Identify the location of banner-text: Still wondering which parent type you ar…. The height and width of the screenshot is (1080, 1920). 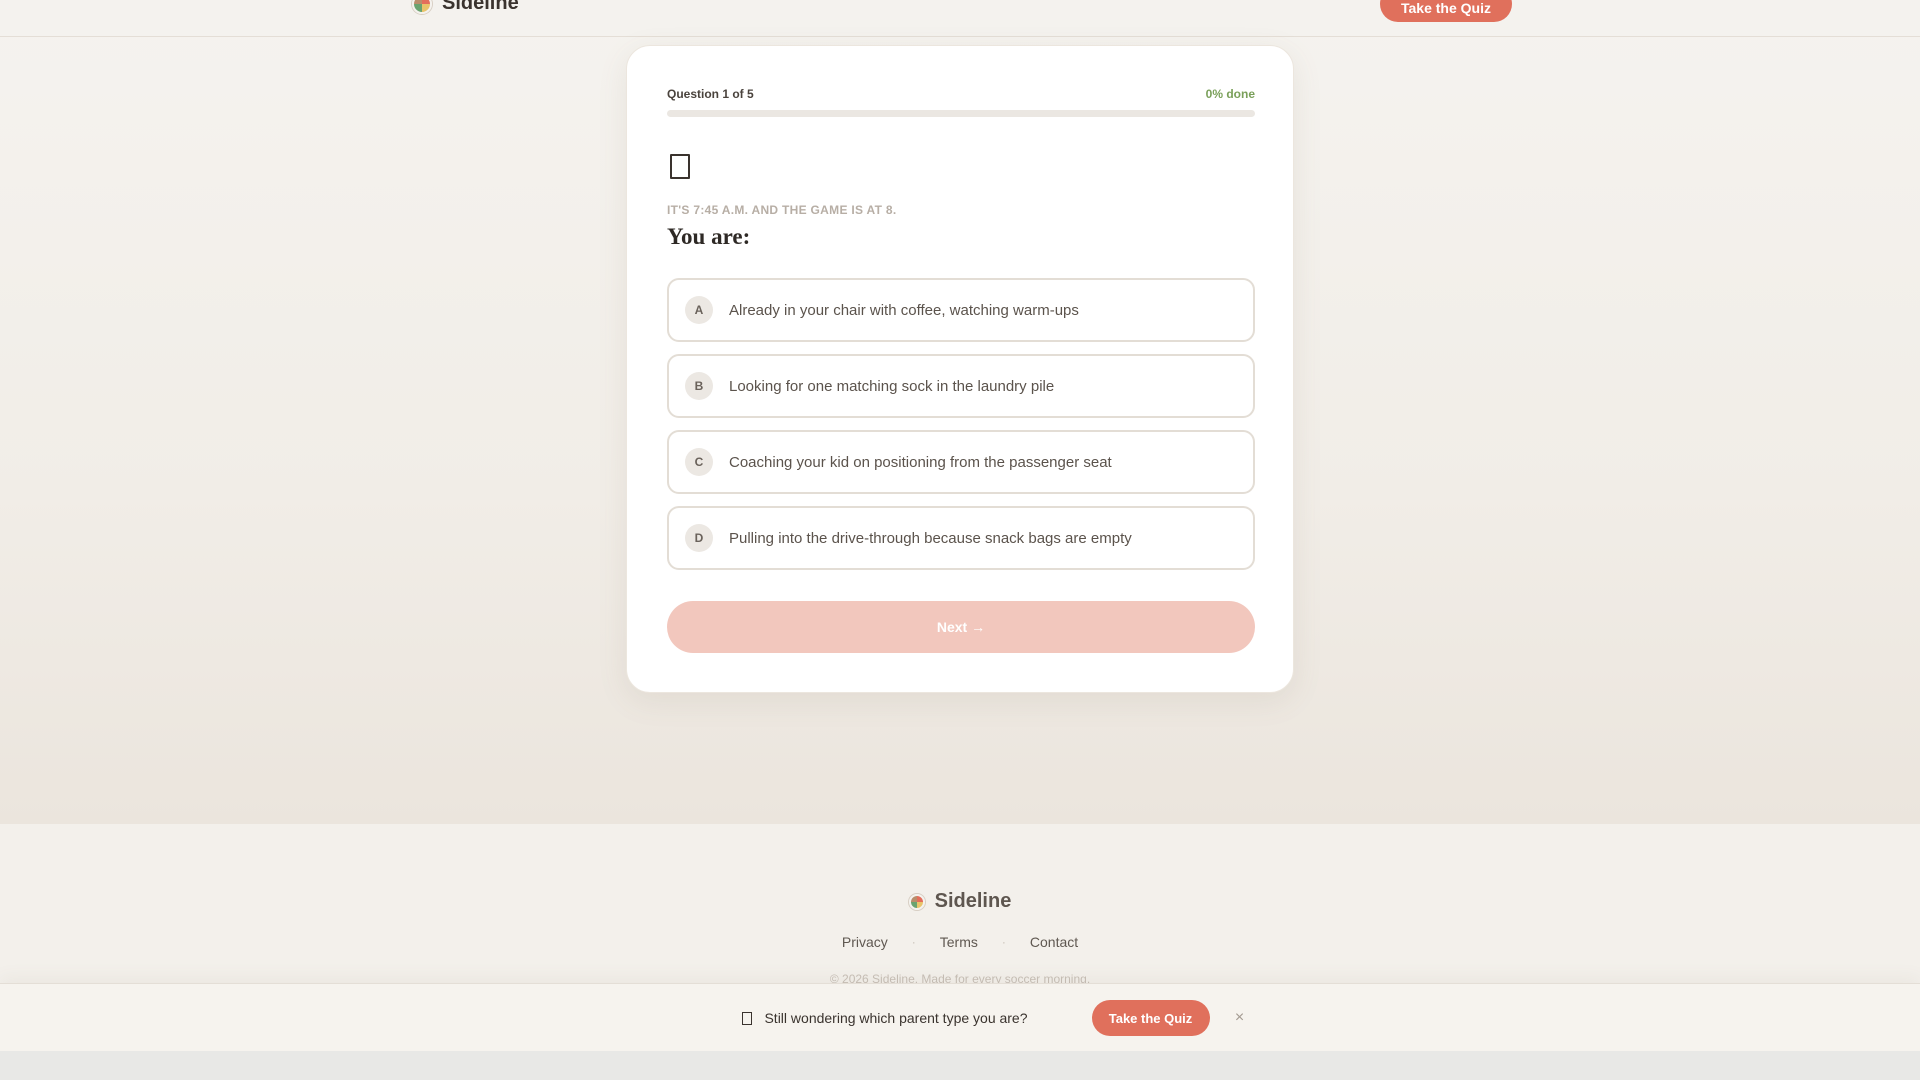
(896, 1018).